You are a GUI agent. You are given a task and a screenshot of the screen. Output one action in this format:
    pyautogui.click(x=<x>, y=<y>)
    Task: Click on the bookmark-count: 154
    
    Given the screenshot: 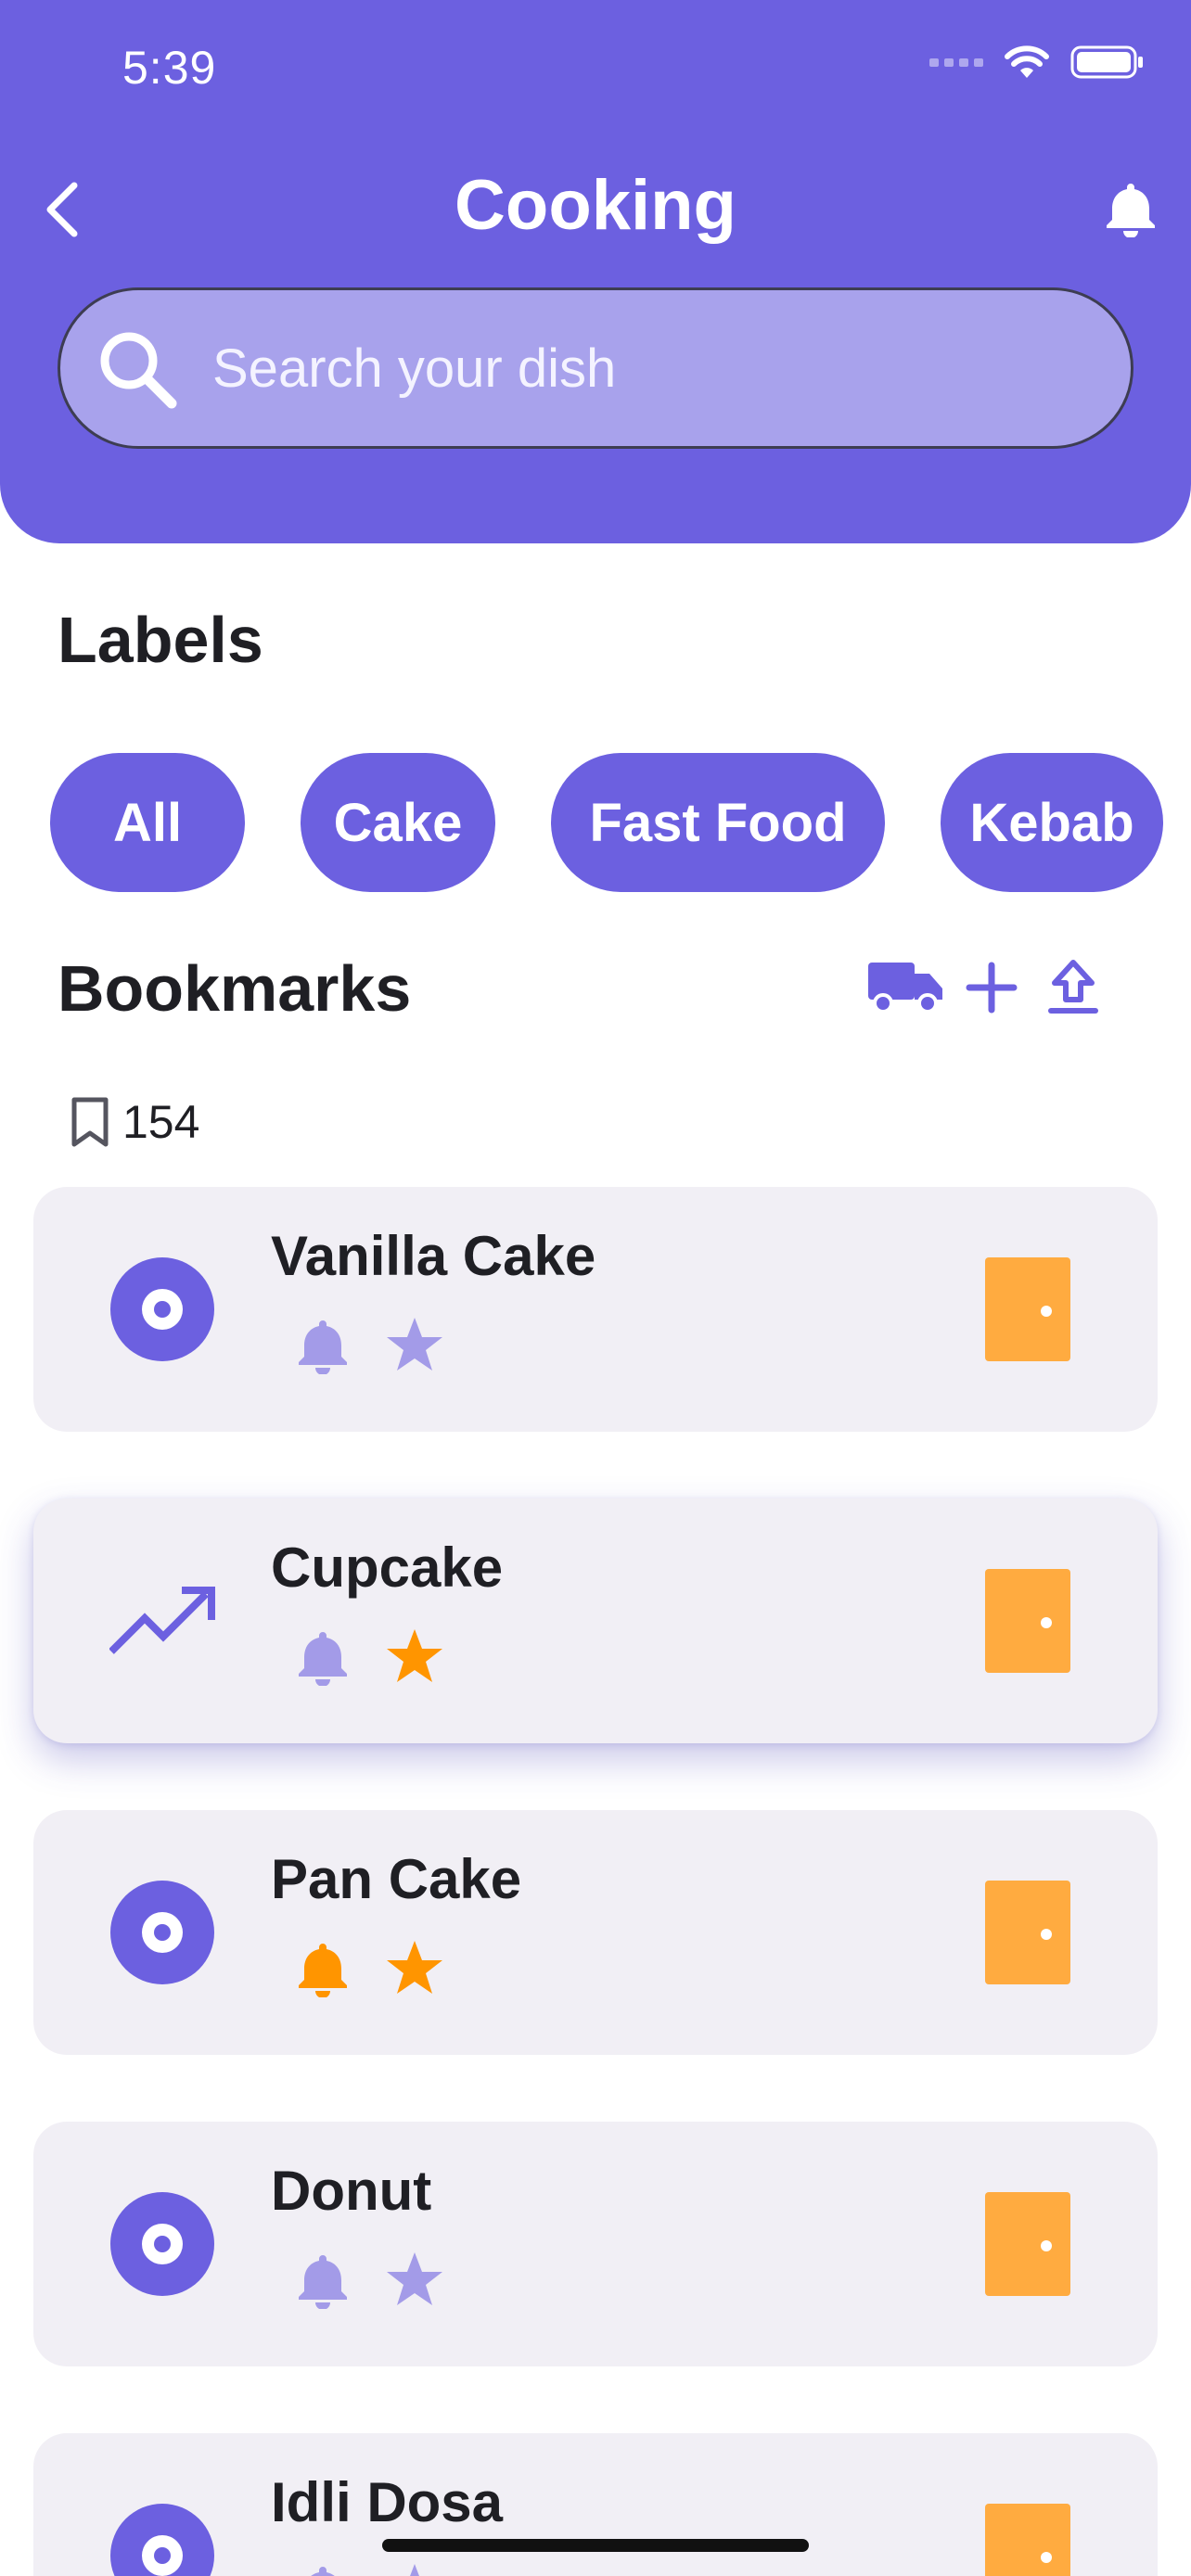 What is the action you would take?
    pyautogui.click(x=132, y=1122)
    